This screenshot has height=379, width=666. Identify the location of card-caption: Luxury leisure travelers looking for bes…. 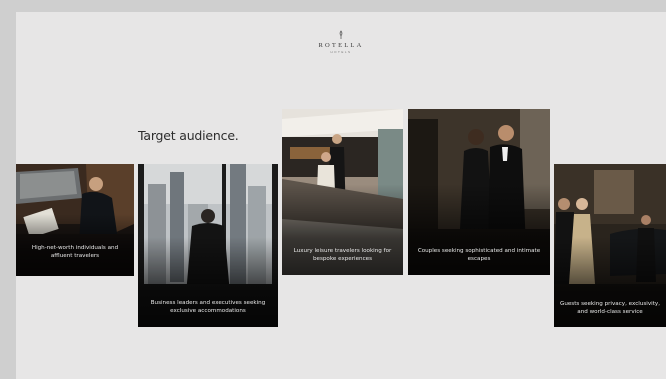
(342, 254).